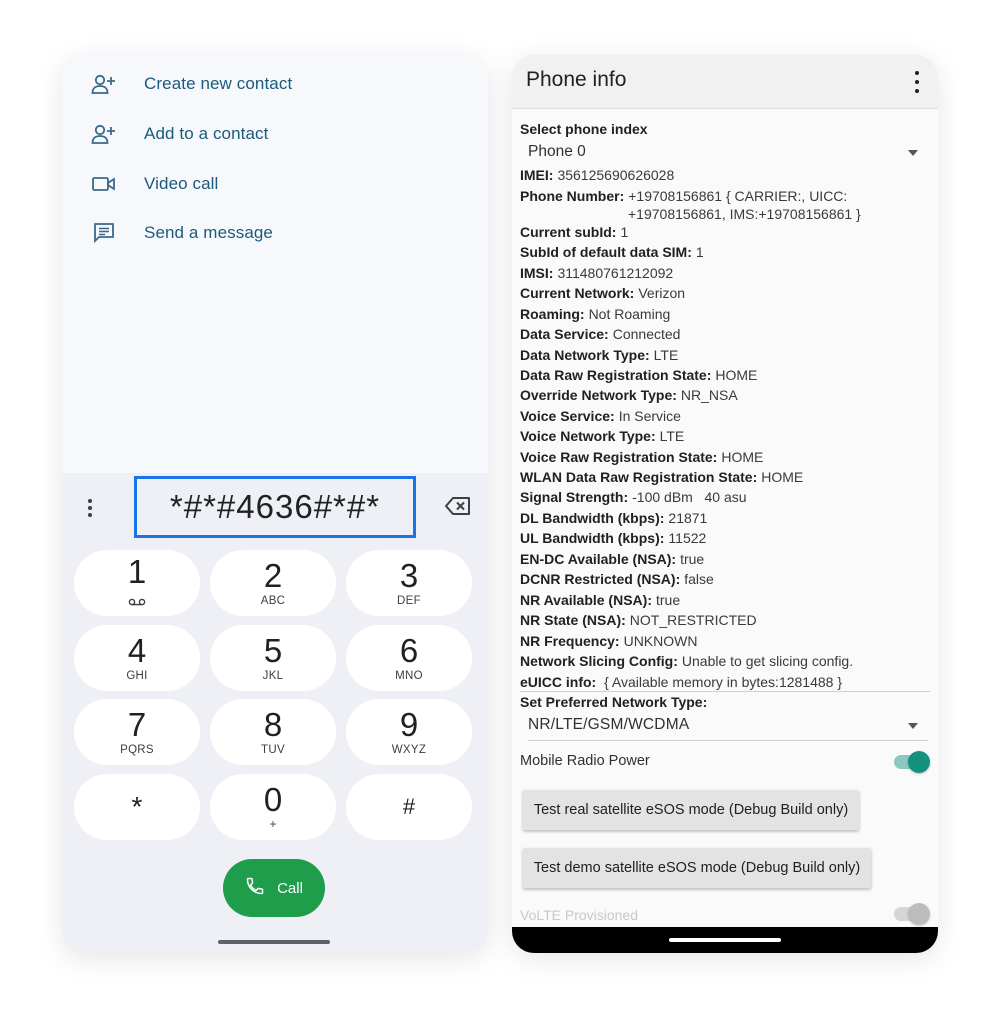  Describe the element at coordinates (273, 676) in the screenshot. I see `key-letters: JKL` at that location.